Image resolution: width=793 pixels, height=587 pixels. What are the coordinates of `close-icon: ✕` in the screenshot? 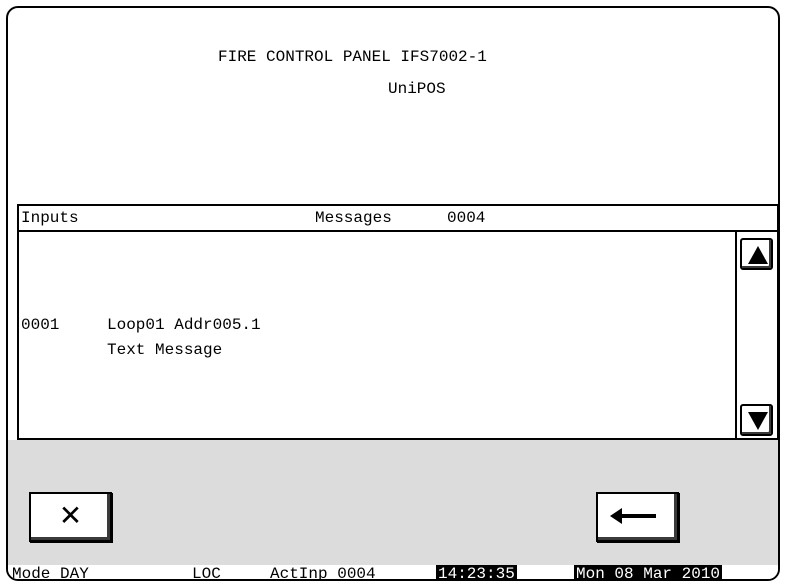 It's located at (70, 515).